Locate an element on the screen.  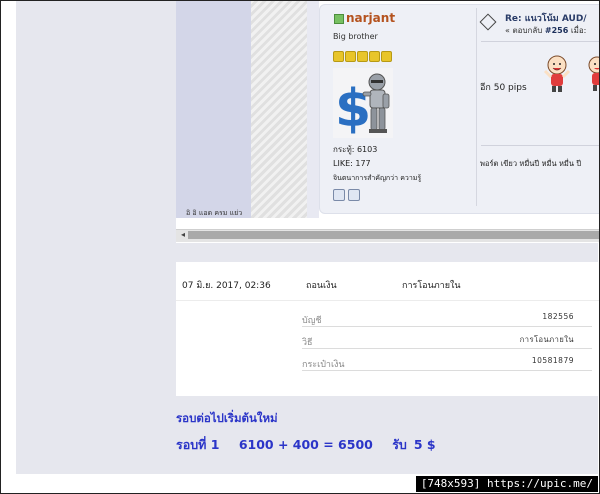
detail-value: 182556 is located at coordinates (558, 316).